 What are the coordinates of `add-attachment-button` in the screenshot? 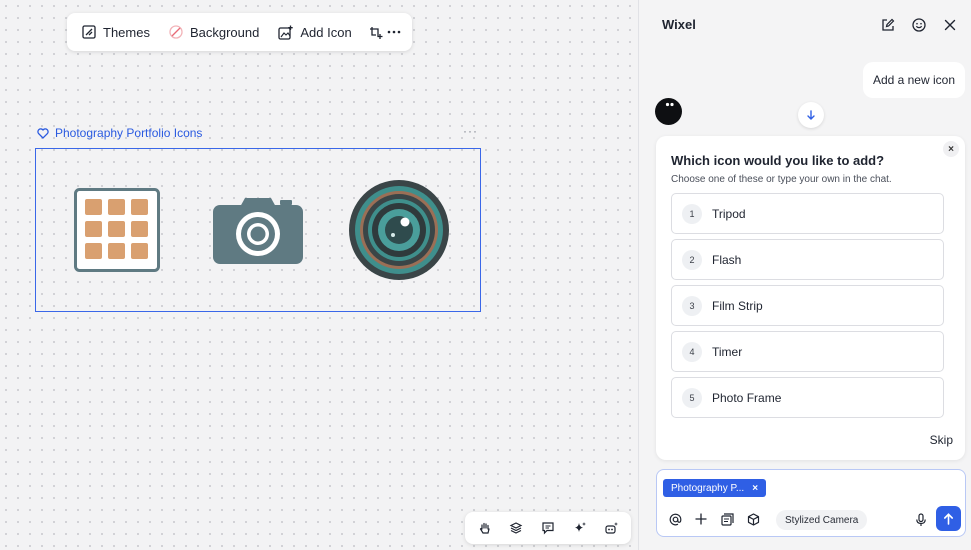 It's located at (701, 519).